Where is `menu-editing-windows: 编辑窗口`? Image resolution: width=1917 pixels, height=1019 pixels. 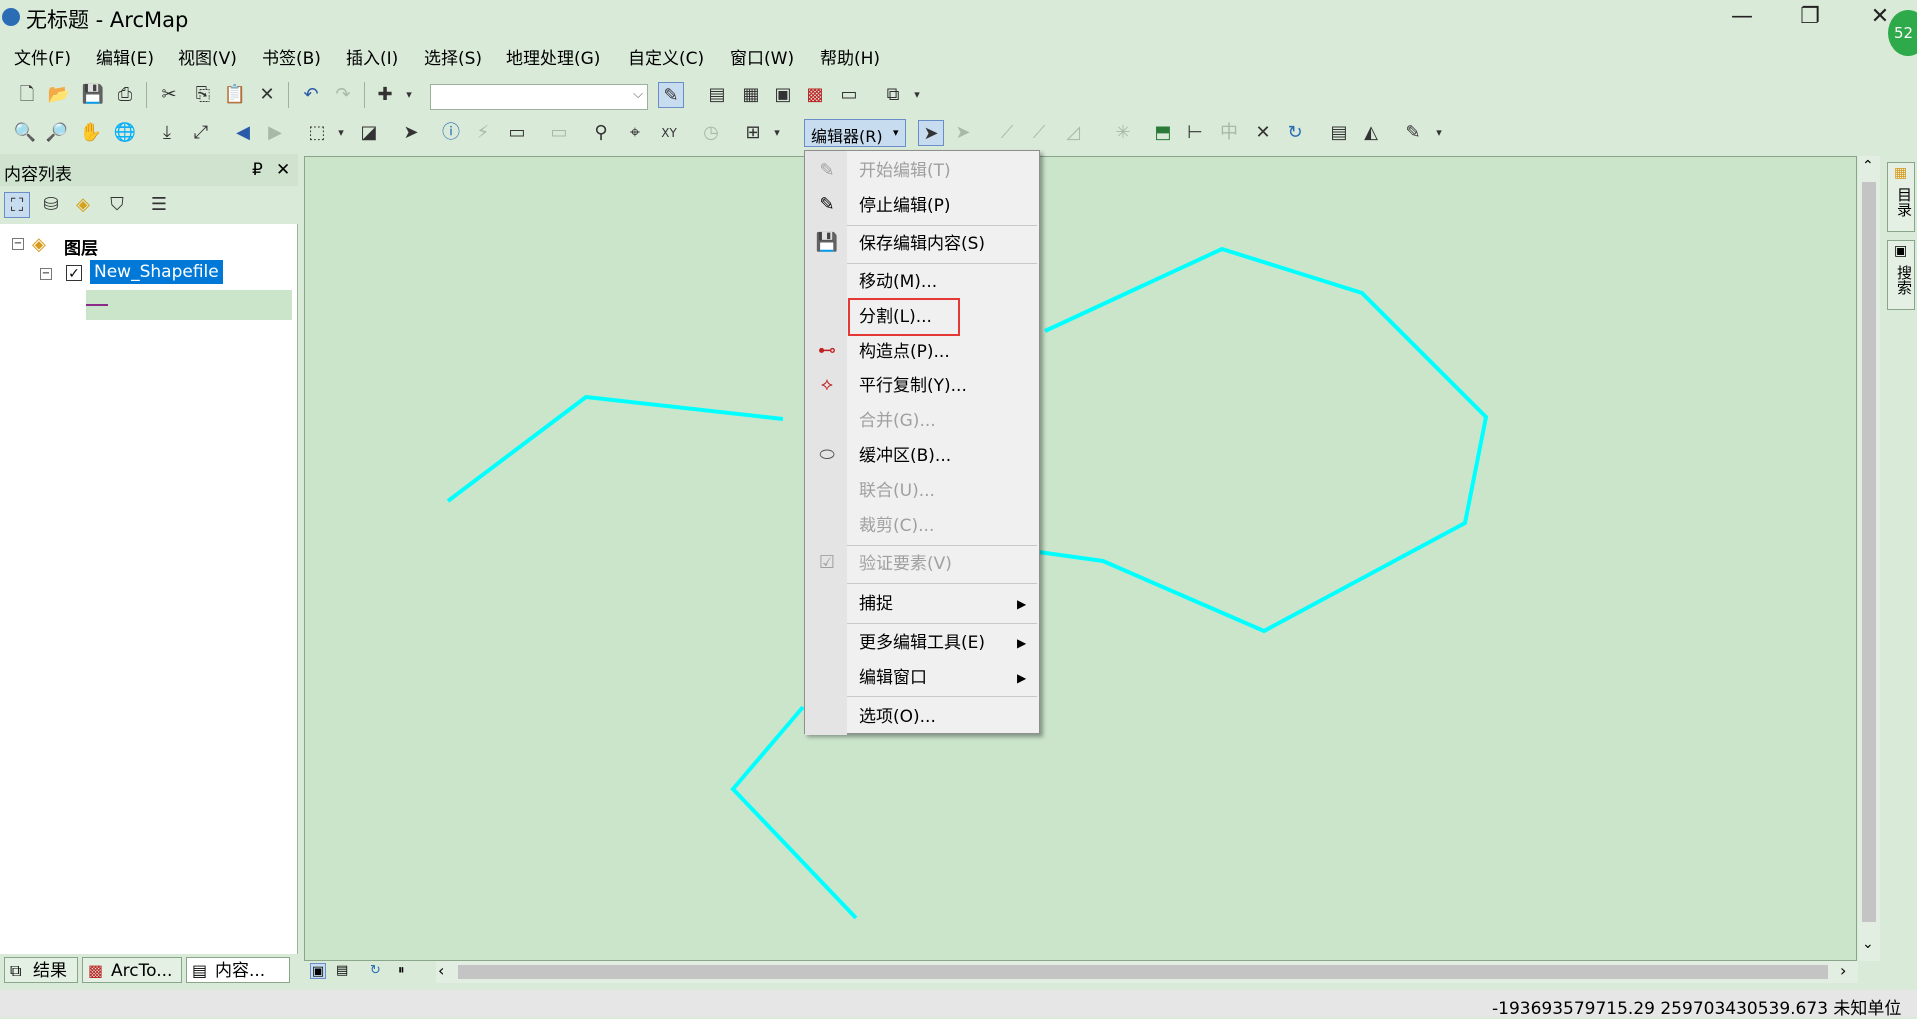 menu-editing-windows: 编辑窗口 is located at coordinates (893, 678).